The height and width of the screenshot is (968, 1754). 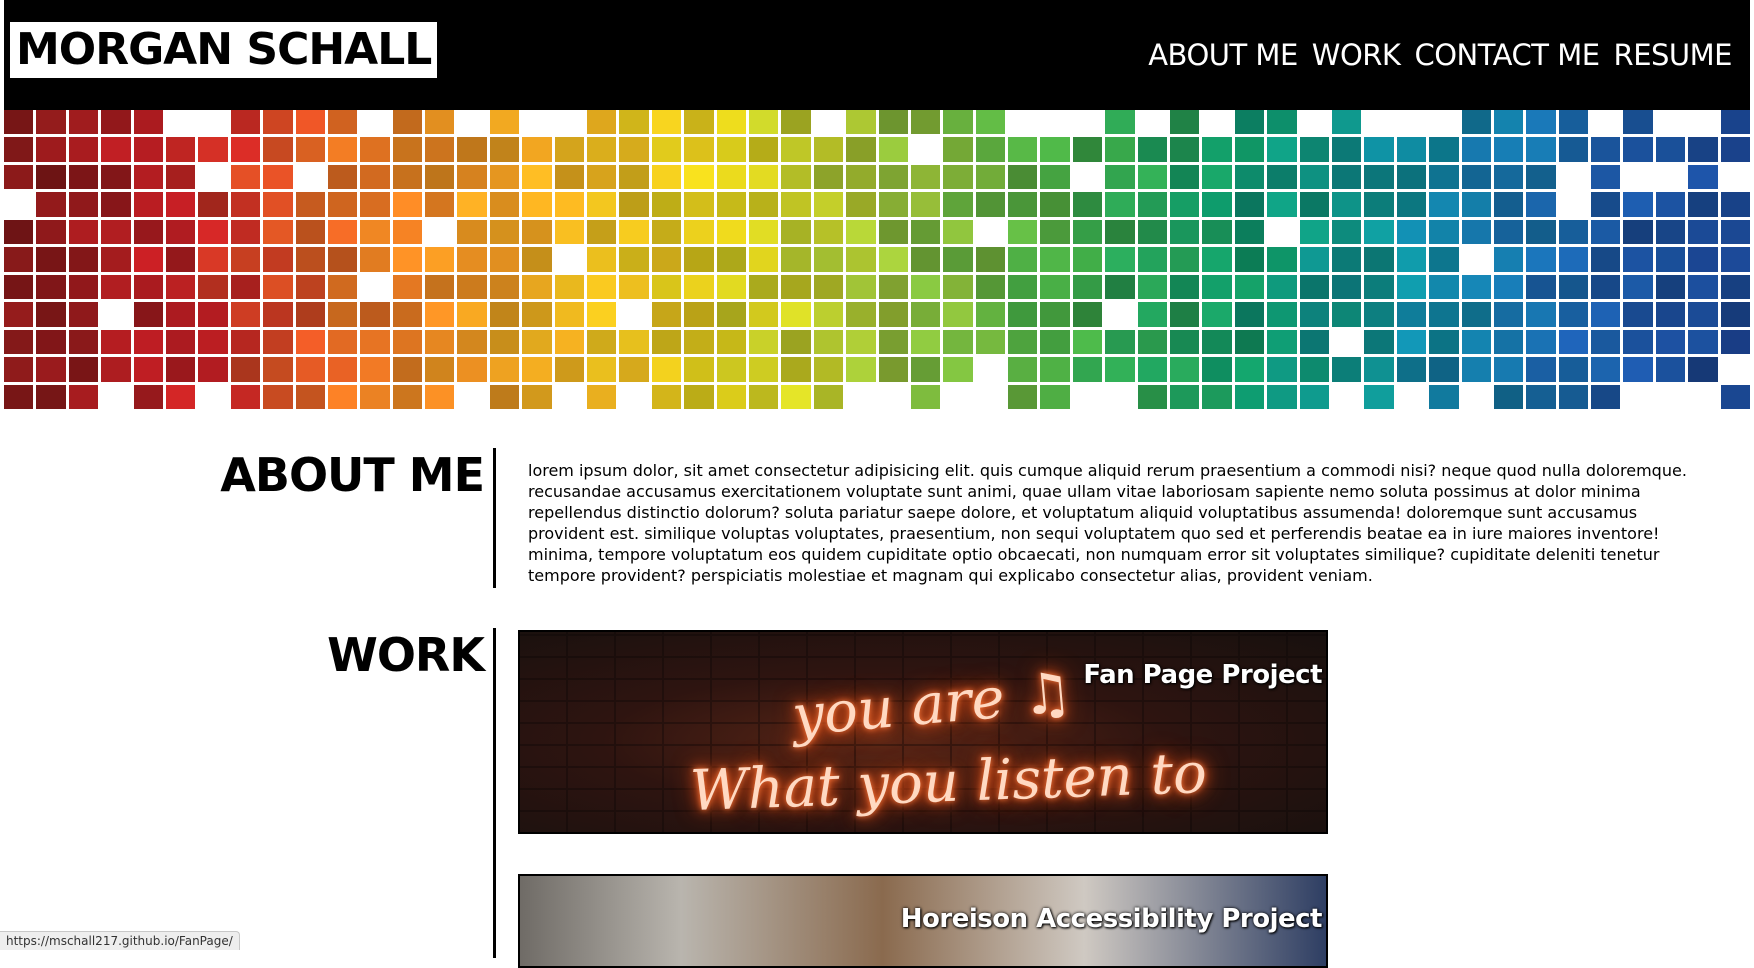 What do you see at coordinates (1356, 55) in the screenshot?
I see `nav-work: WORK` at bounding box center [1356, 55].